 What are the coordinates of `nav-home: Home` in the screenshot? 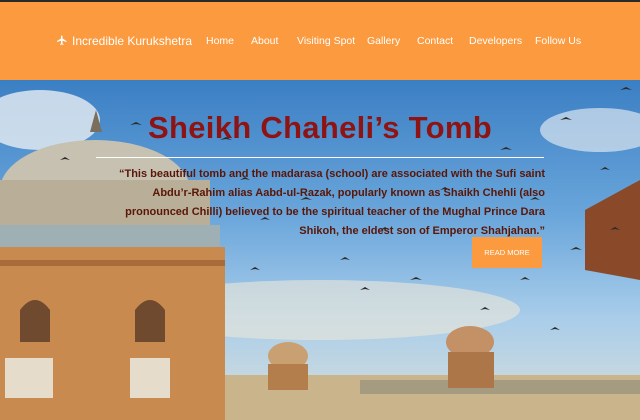 It's located at (220, 41).